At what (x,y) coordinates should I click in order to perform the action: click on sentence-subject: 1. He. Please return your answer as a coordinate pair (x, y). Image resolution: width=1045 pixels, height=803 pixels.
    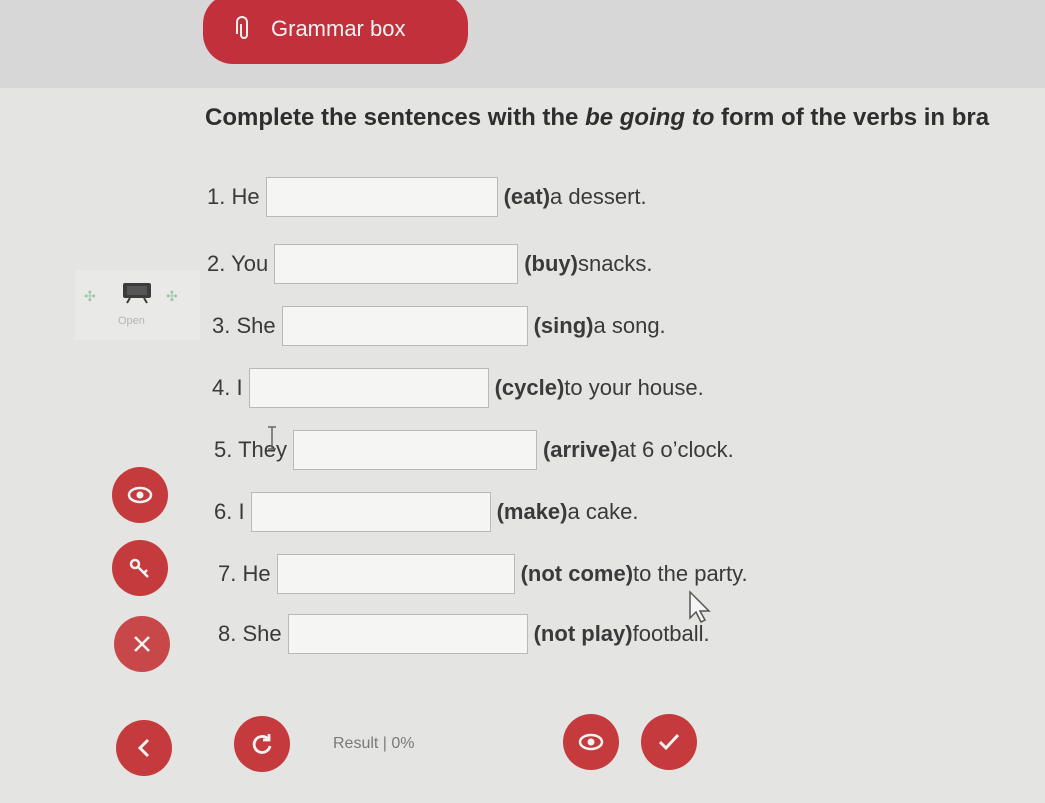
    Looking at the image, I should click on (233, 196).